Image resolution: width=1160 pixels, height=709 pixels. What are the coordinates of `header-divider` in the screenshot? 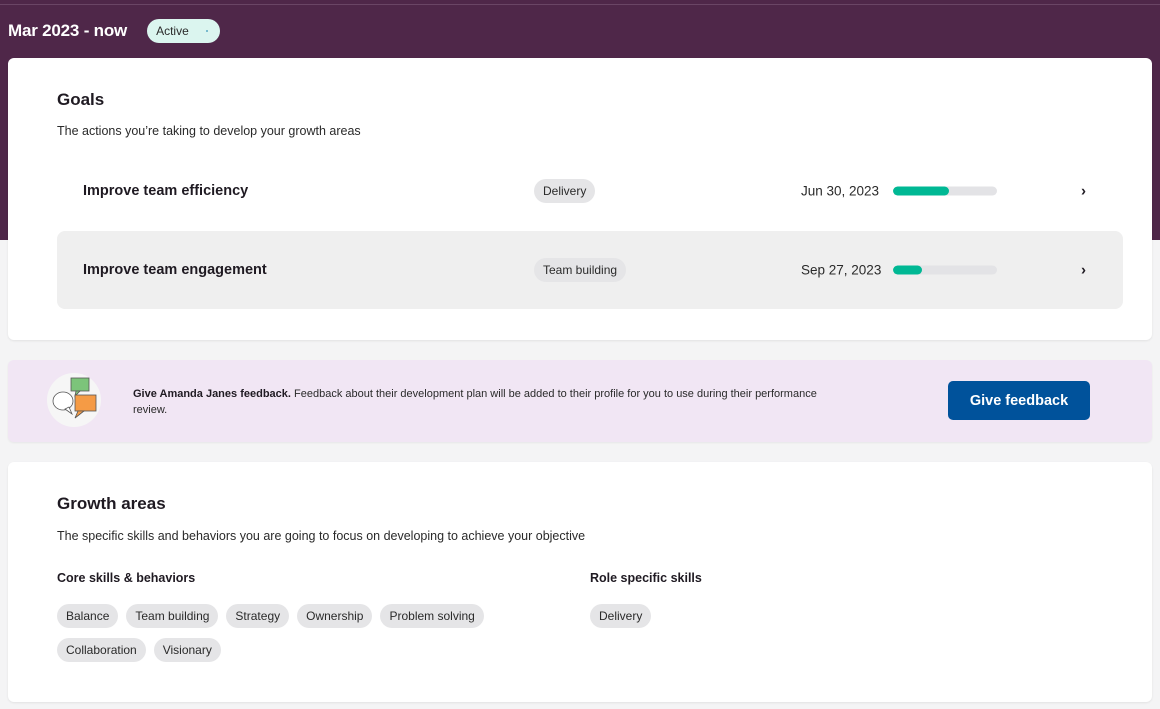 It's located at (580, 4).